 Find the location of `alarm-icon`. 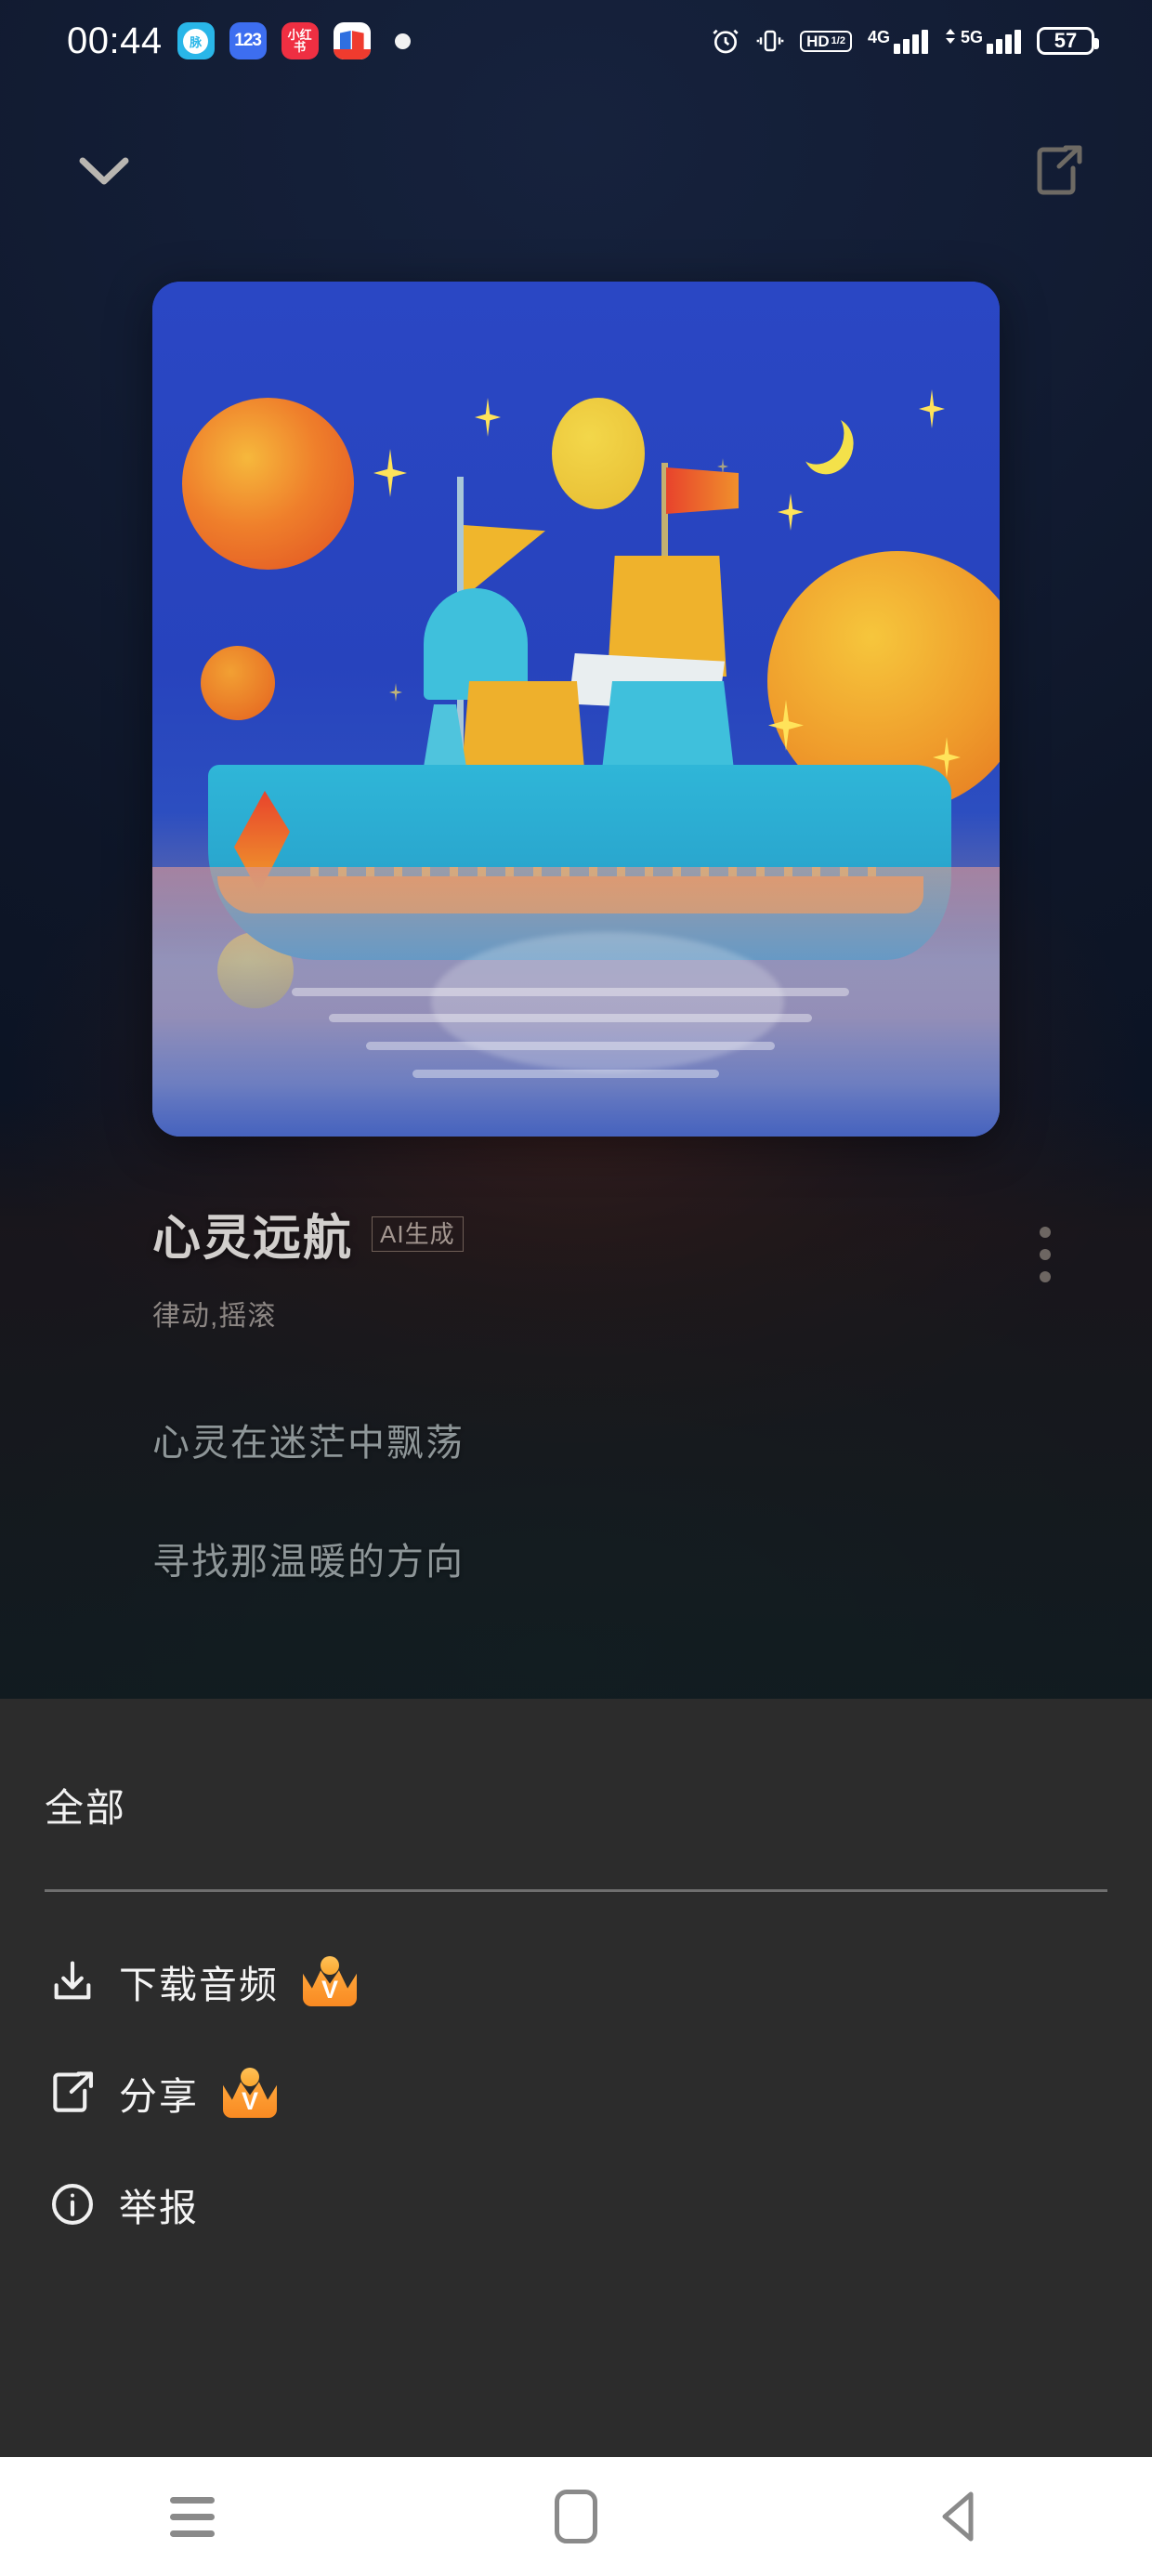

alarm-icon is located at coordinates (725, 41).